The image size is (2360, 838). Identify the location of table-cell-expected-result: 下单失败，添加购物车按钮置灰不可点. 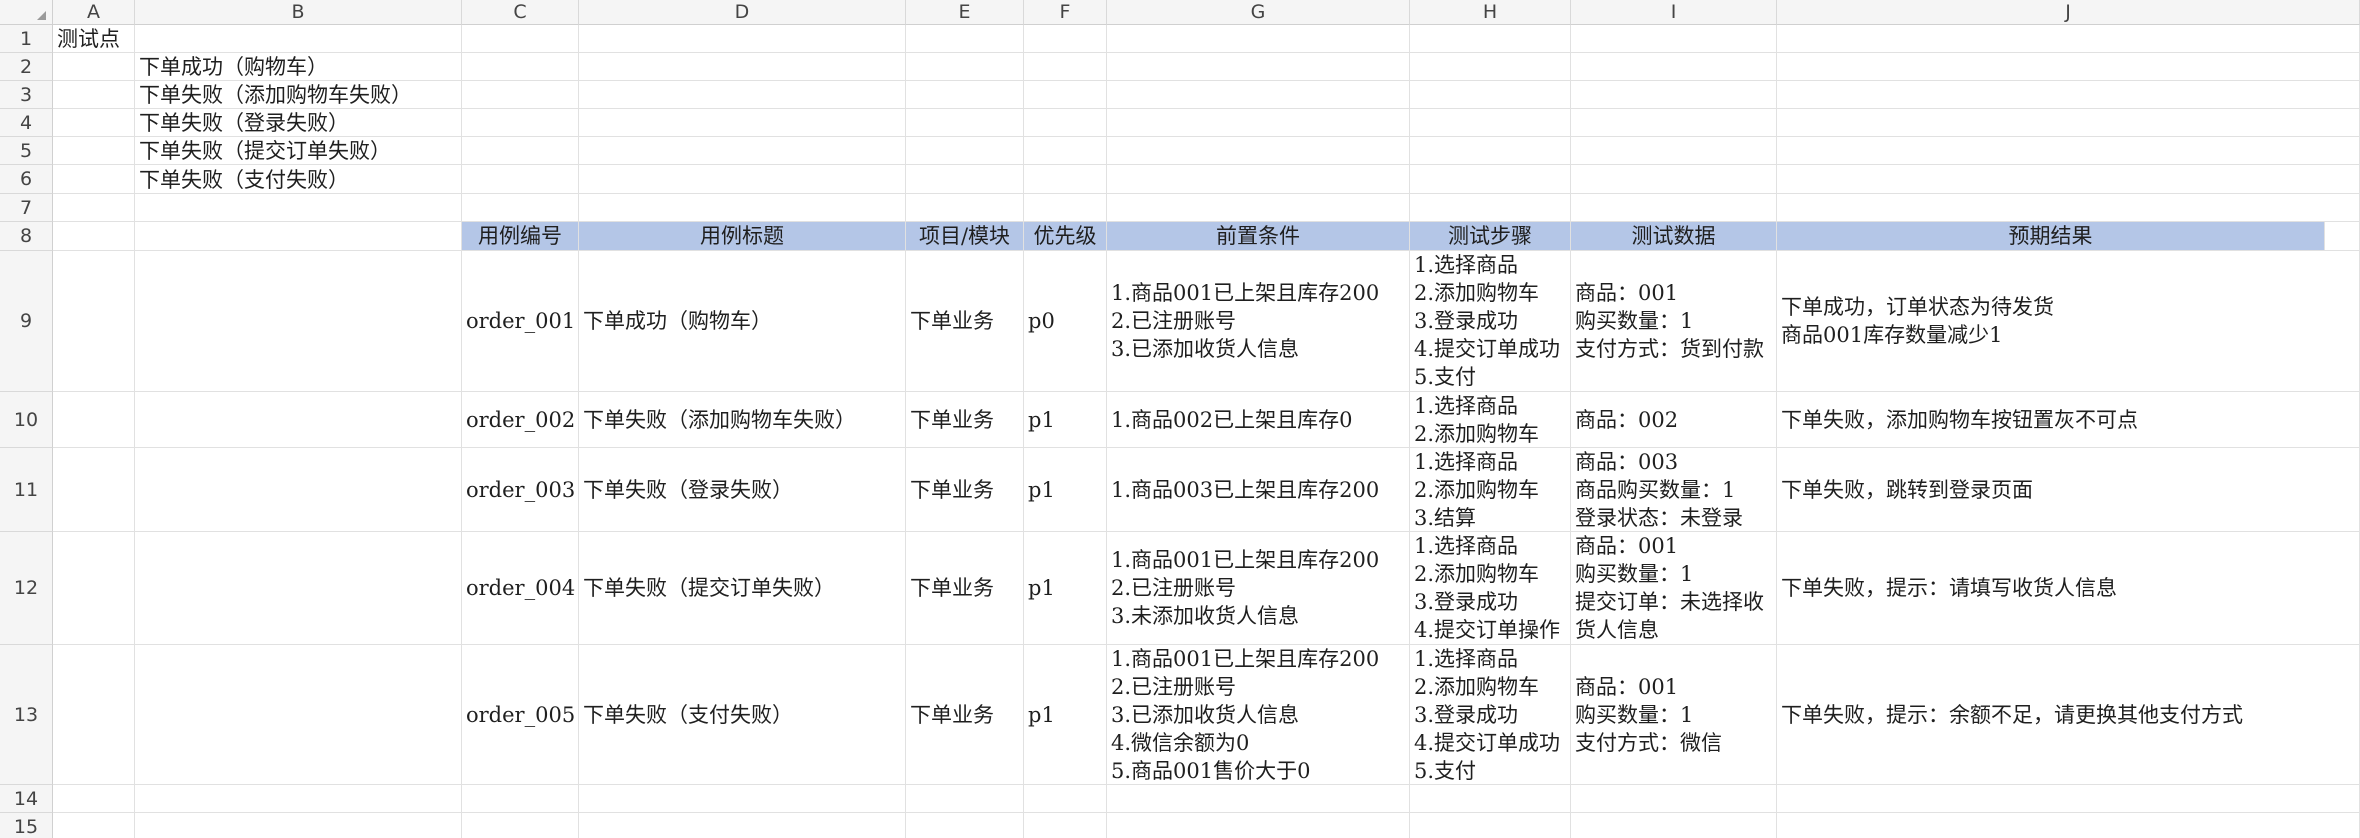
(2068, 420).